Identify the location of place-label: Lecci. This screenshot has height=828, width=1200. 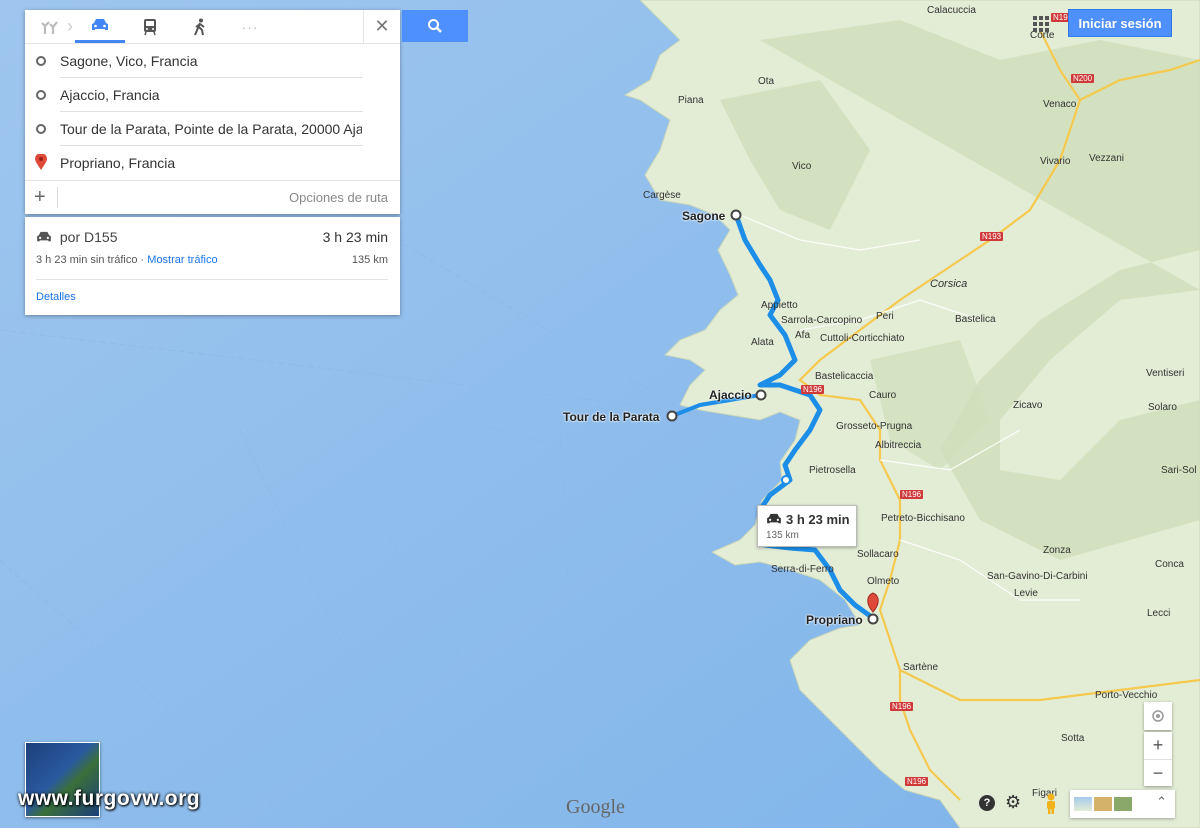
(1159, 613).